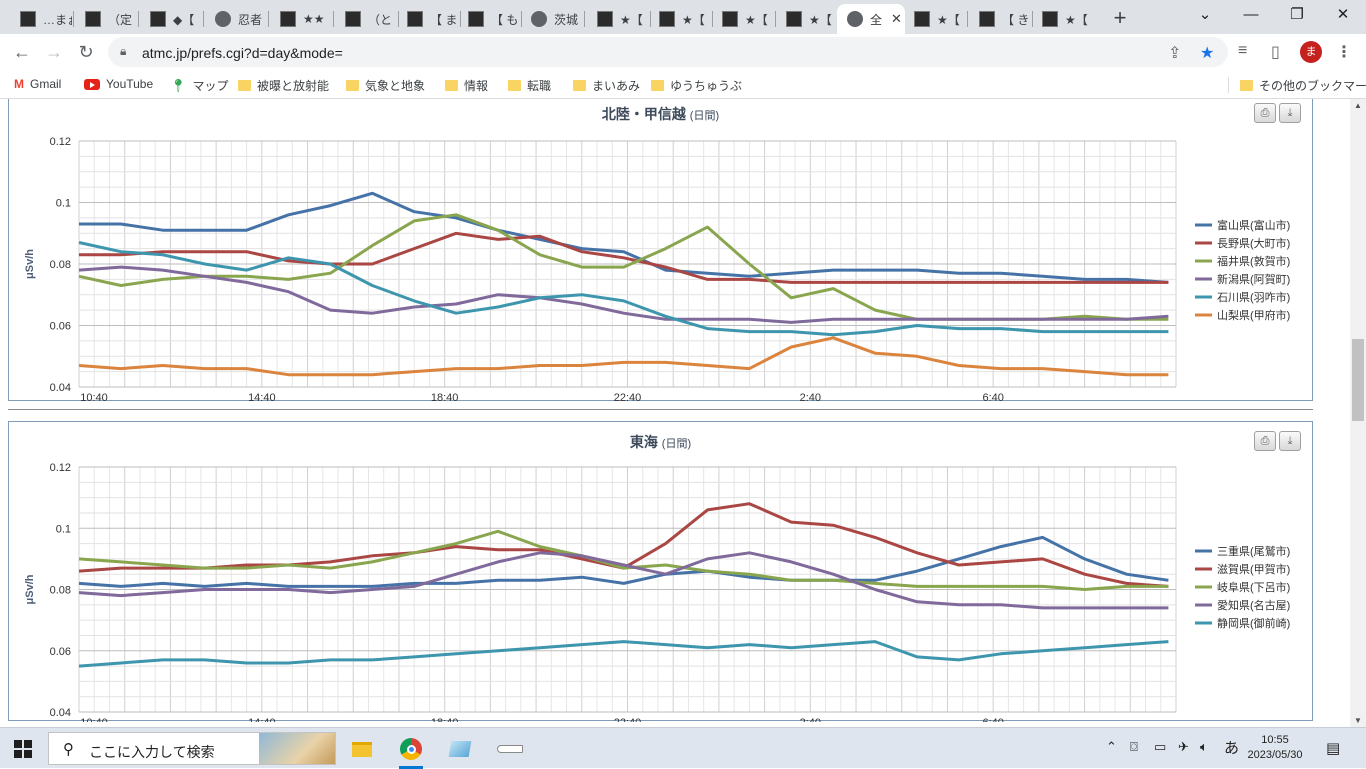 This screenshot has width=1366, height=769. I want to click on app-icon, so click(460, 749).